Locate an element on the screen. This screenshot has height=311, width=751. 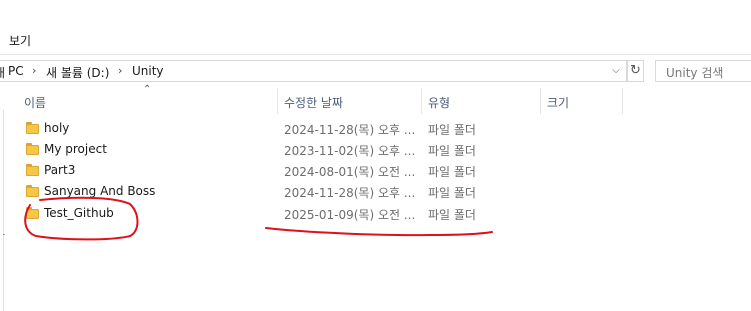
item-name: Part3 is located at coordinates (60, 170).